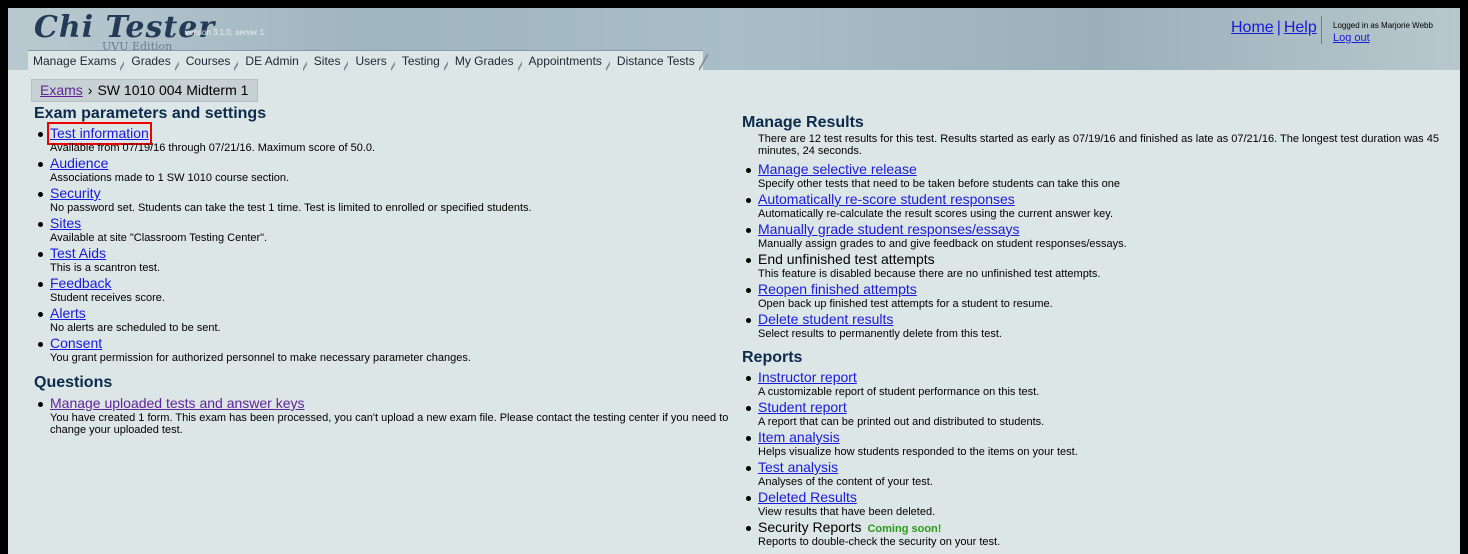  What do you see at coordinates (807, 377) in the screenshot?
I see `instructor-report-link: Instructor report` at bounding box center [807, 377].